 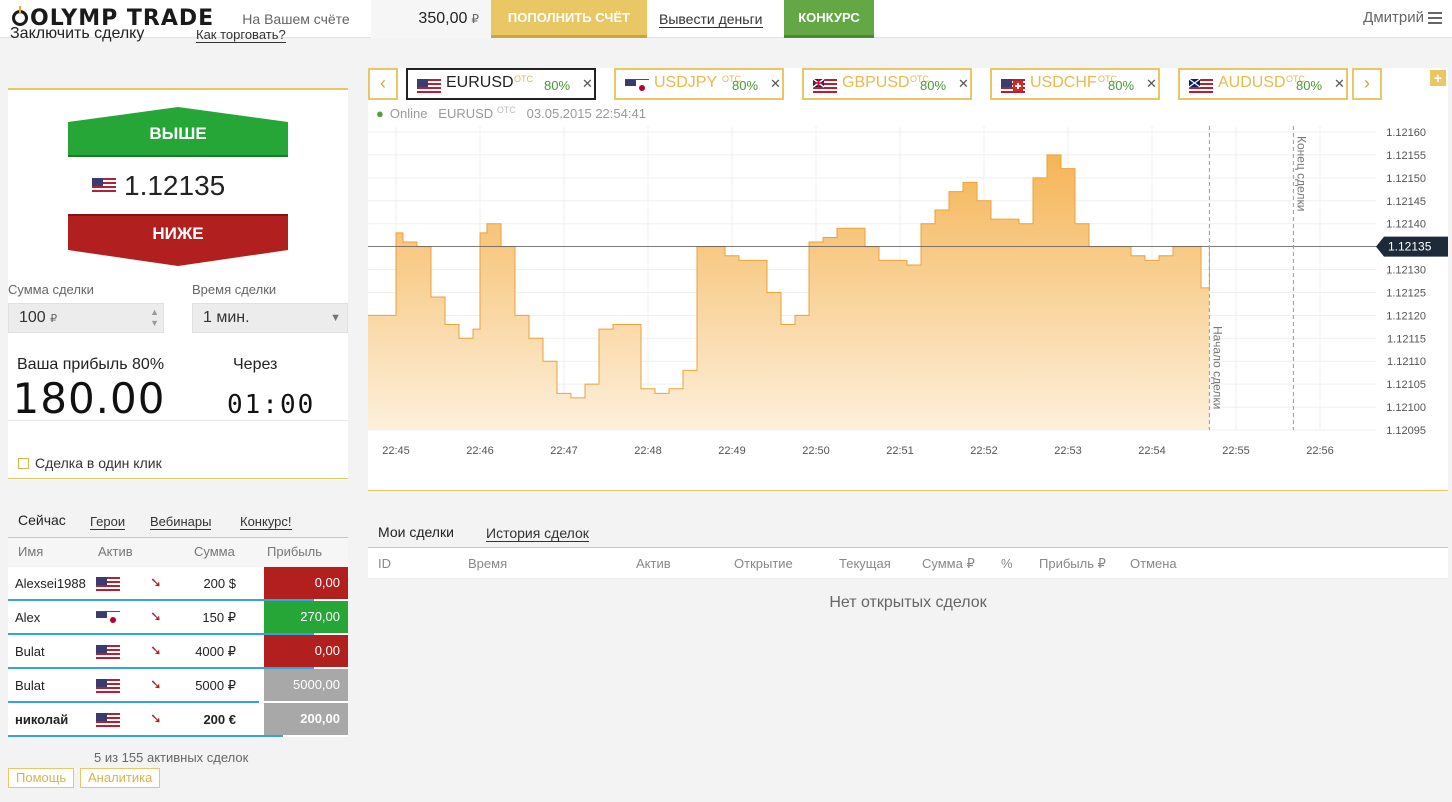 What do you see at coordinates (396, 451) in the screenshot?
I see `x-tick-label: 22:45` at bounding box center [396, 451].